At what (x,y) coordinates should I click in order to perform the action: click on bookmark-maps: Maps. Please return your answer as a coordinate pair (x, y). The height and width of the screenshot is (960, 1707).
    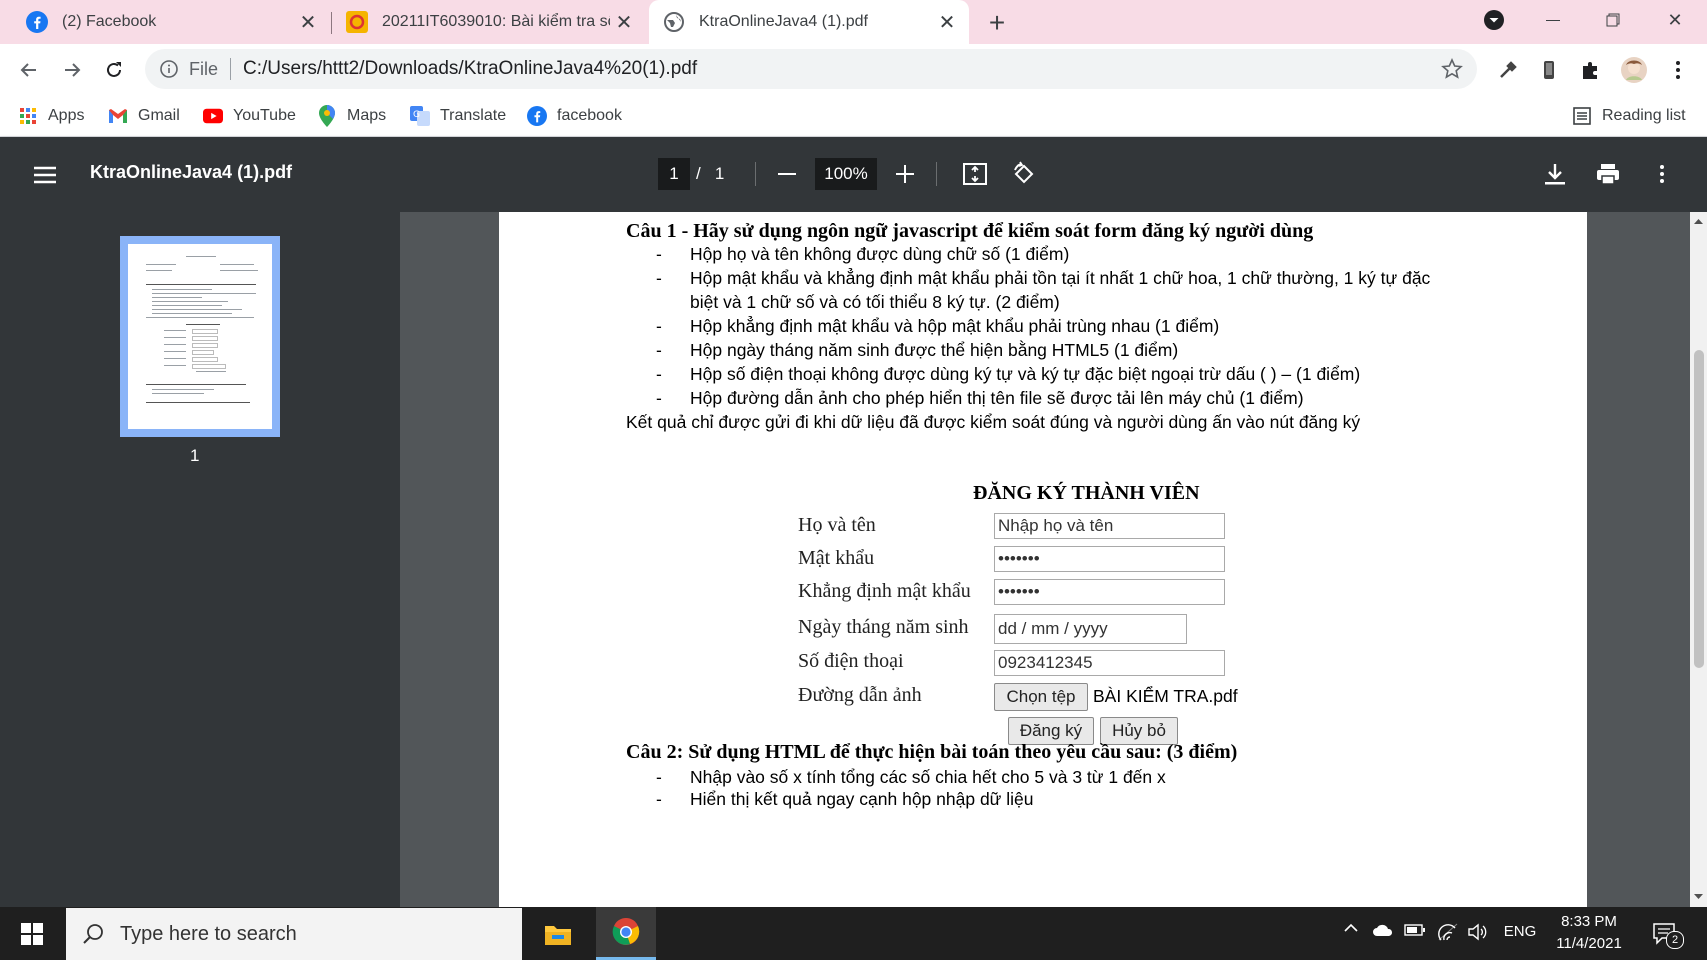
    Looking at the image, I should click on (351, 116).